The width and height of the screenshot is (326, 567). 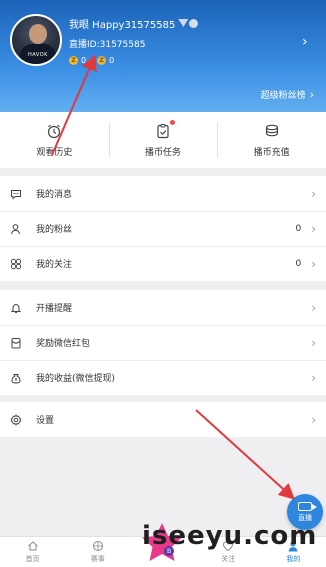 What do you see at coordinates (32, 552) in the screenshot?
I see `nav-home: 首页` at bounding box center [32, 552].